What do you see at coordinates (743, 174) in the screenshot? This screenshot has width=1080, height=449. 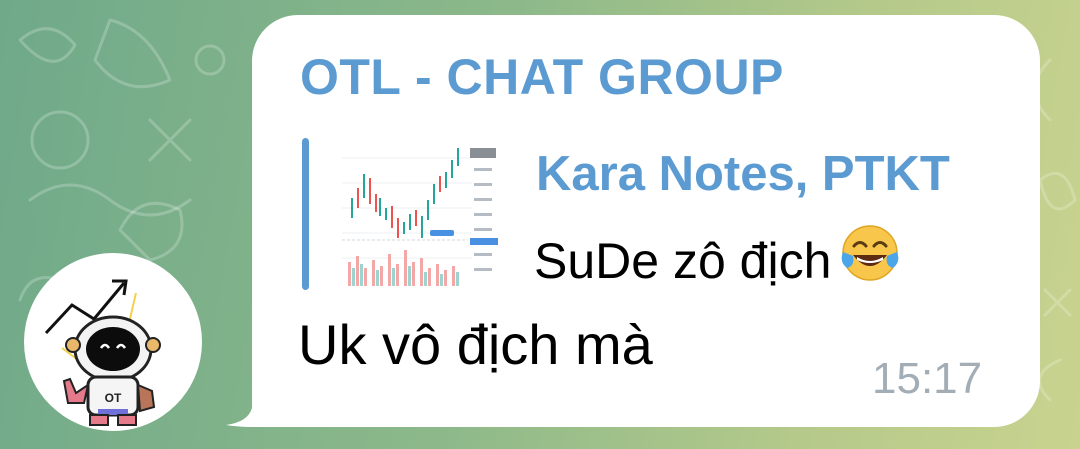 I see `reply-author-name: Kara Notes, PTKT` at bounding box center [743, 174].